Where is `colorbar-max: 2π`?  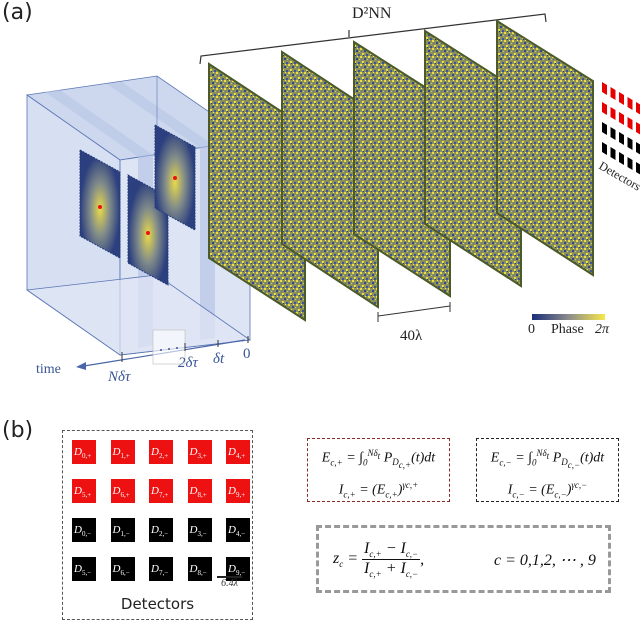 colorbar-max: 2π is located at coordinates (602, 329).